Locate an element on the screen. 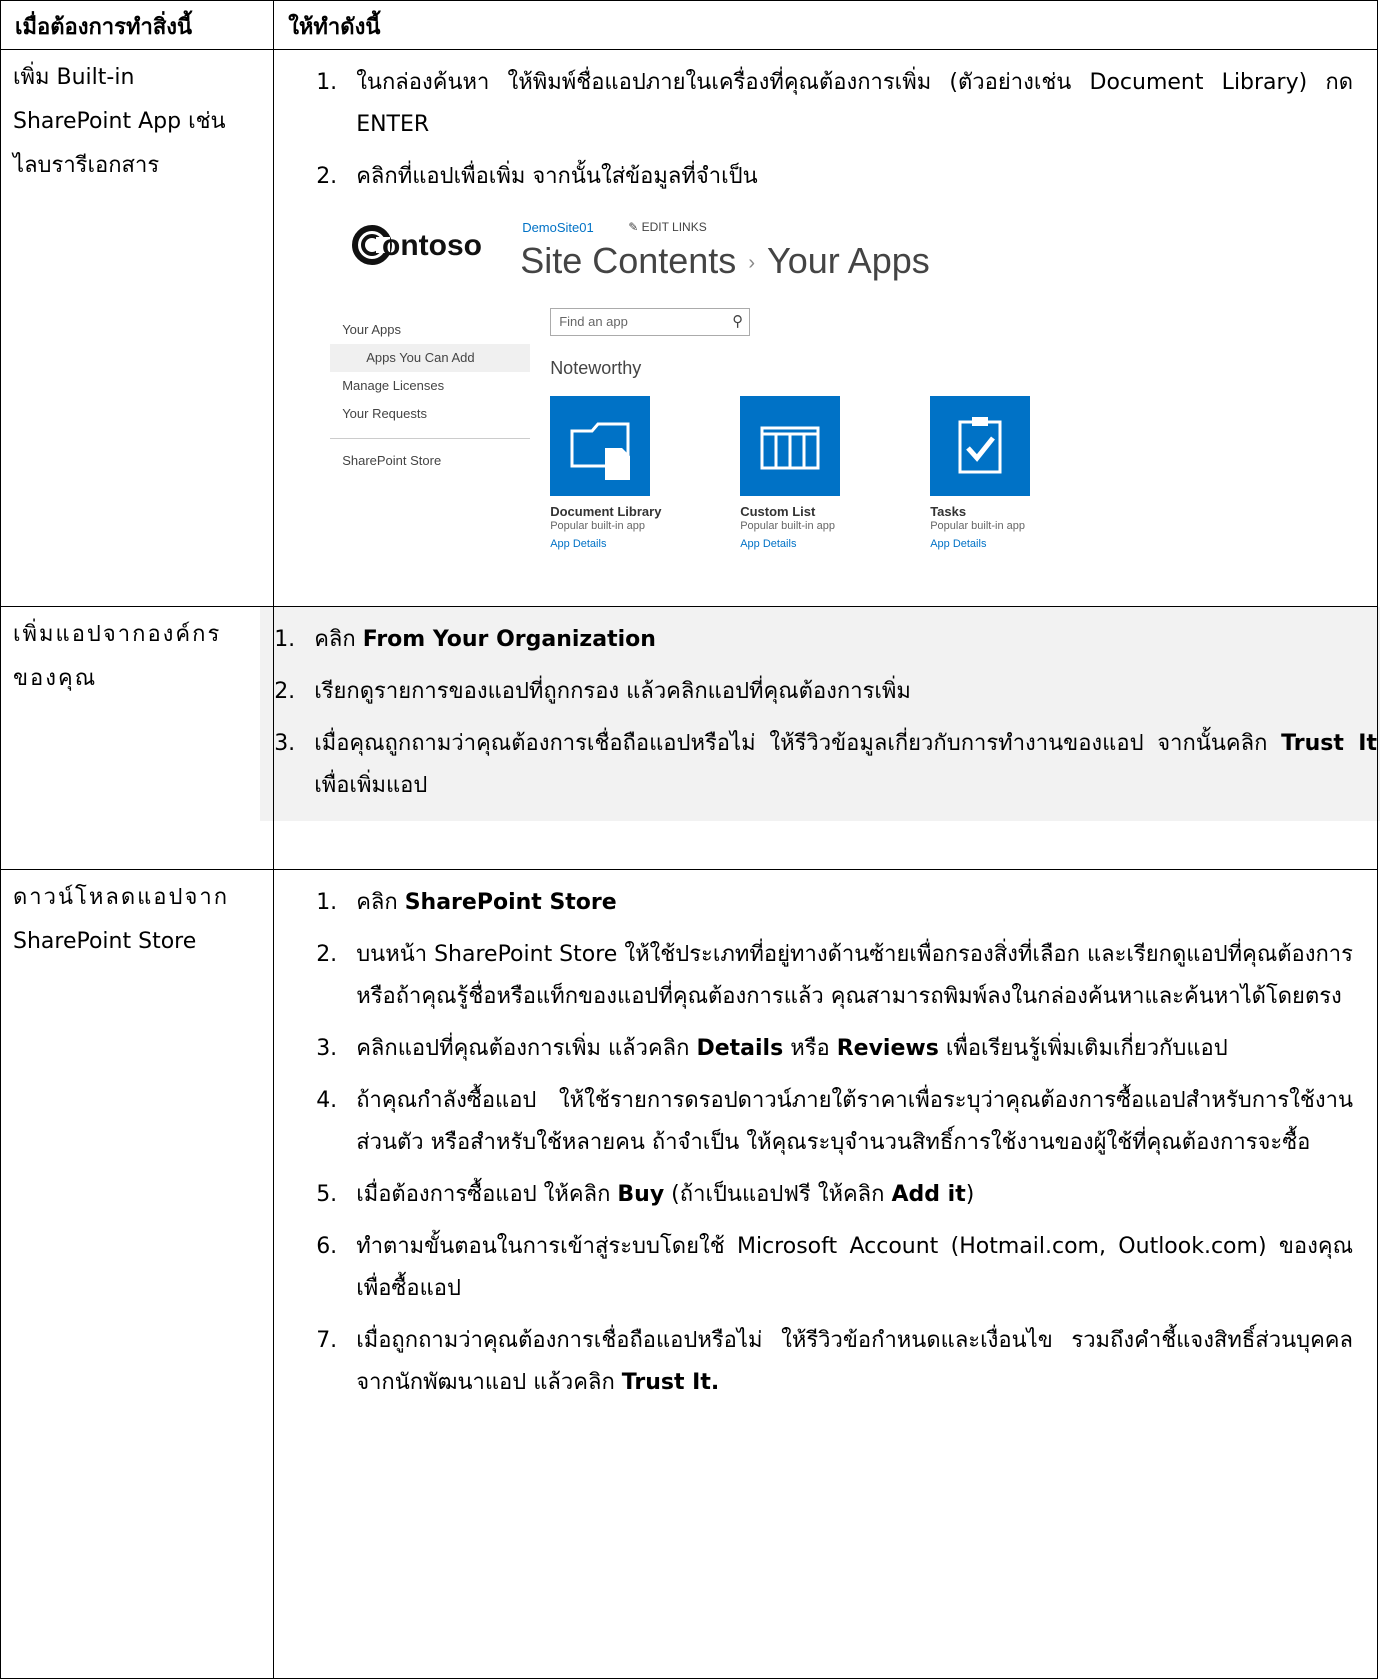 This screenshot has width=1380, height=1680. tasks-tile is located at coordinates (980, 446).